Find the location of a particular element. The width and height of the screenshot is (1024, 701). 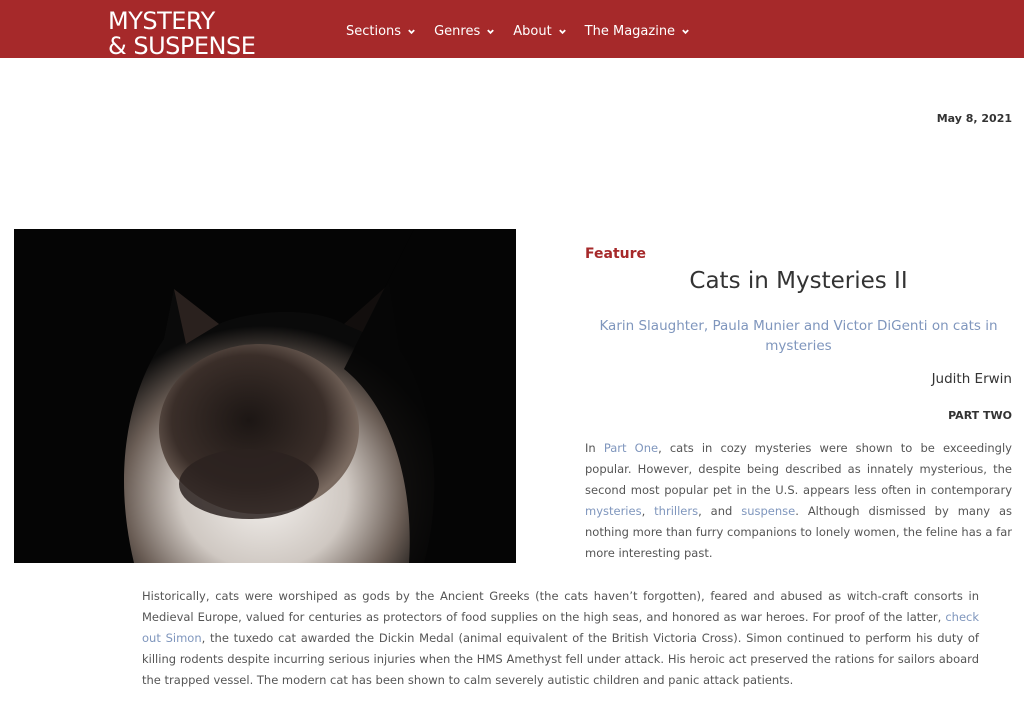

nav-the-magazine: The Magazine is located at coordinates (637, 31).